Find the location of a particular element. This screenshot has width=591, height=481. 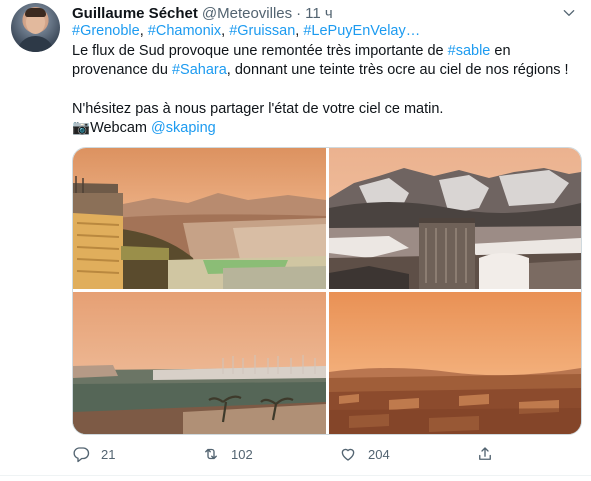

chamonix-webcam-image is located at coordinates (455, 218).